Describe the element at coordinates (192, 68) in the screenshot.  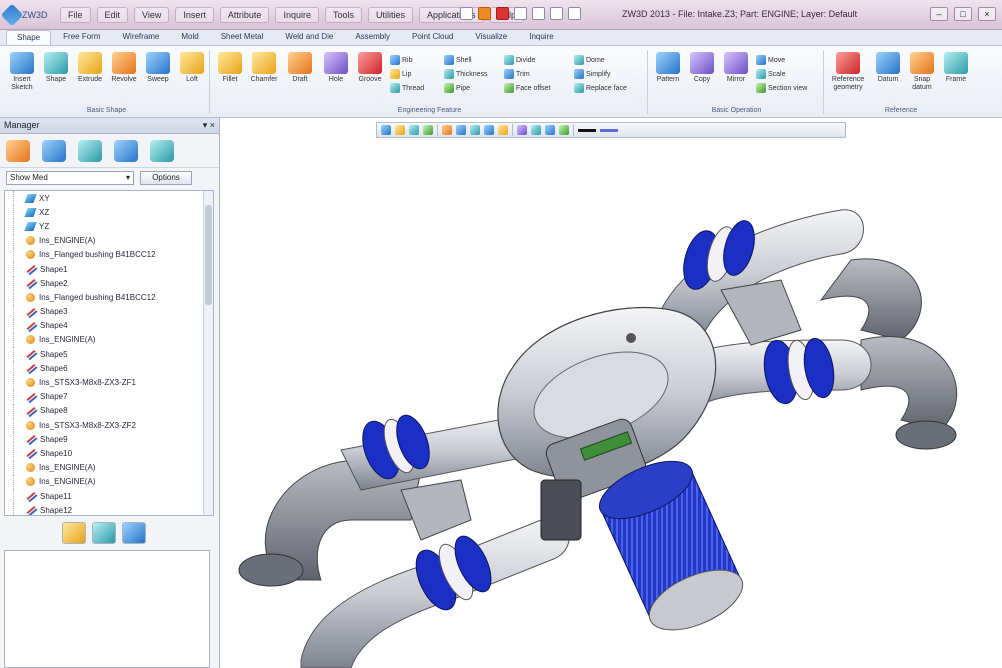
I see `loft-button: Loft` at that location.